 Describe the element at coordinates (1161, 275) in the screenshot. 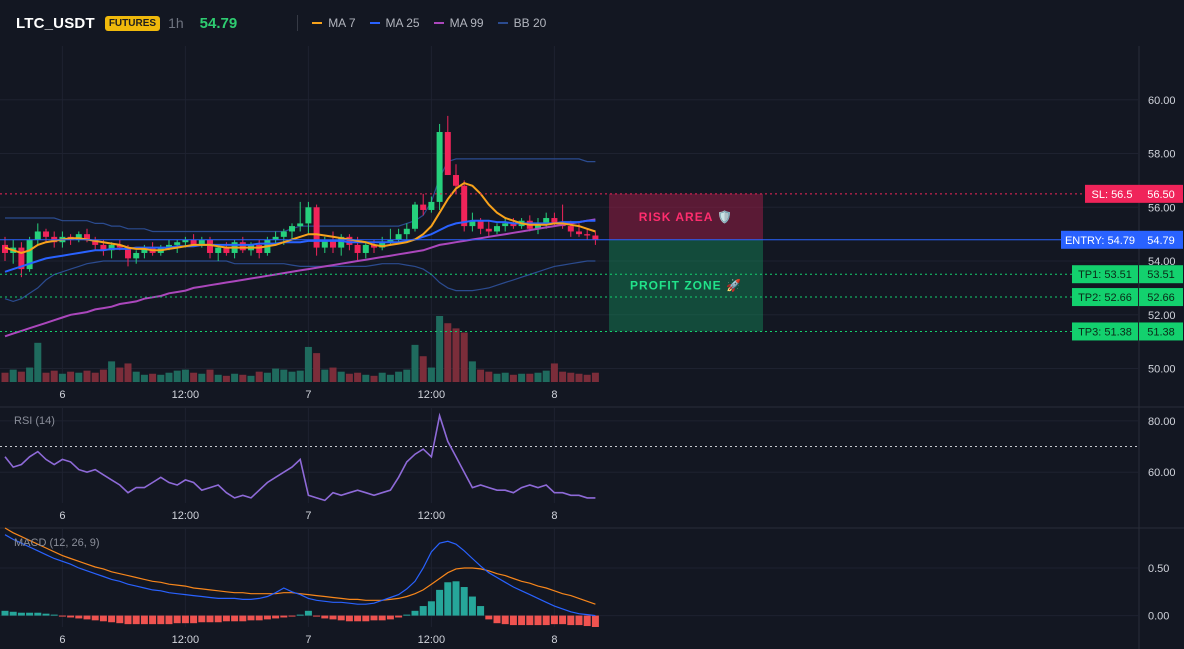

I see `level-value-2: 53.51` at that location.